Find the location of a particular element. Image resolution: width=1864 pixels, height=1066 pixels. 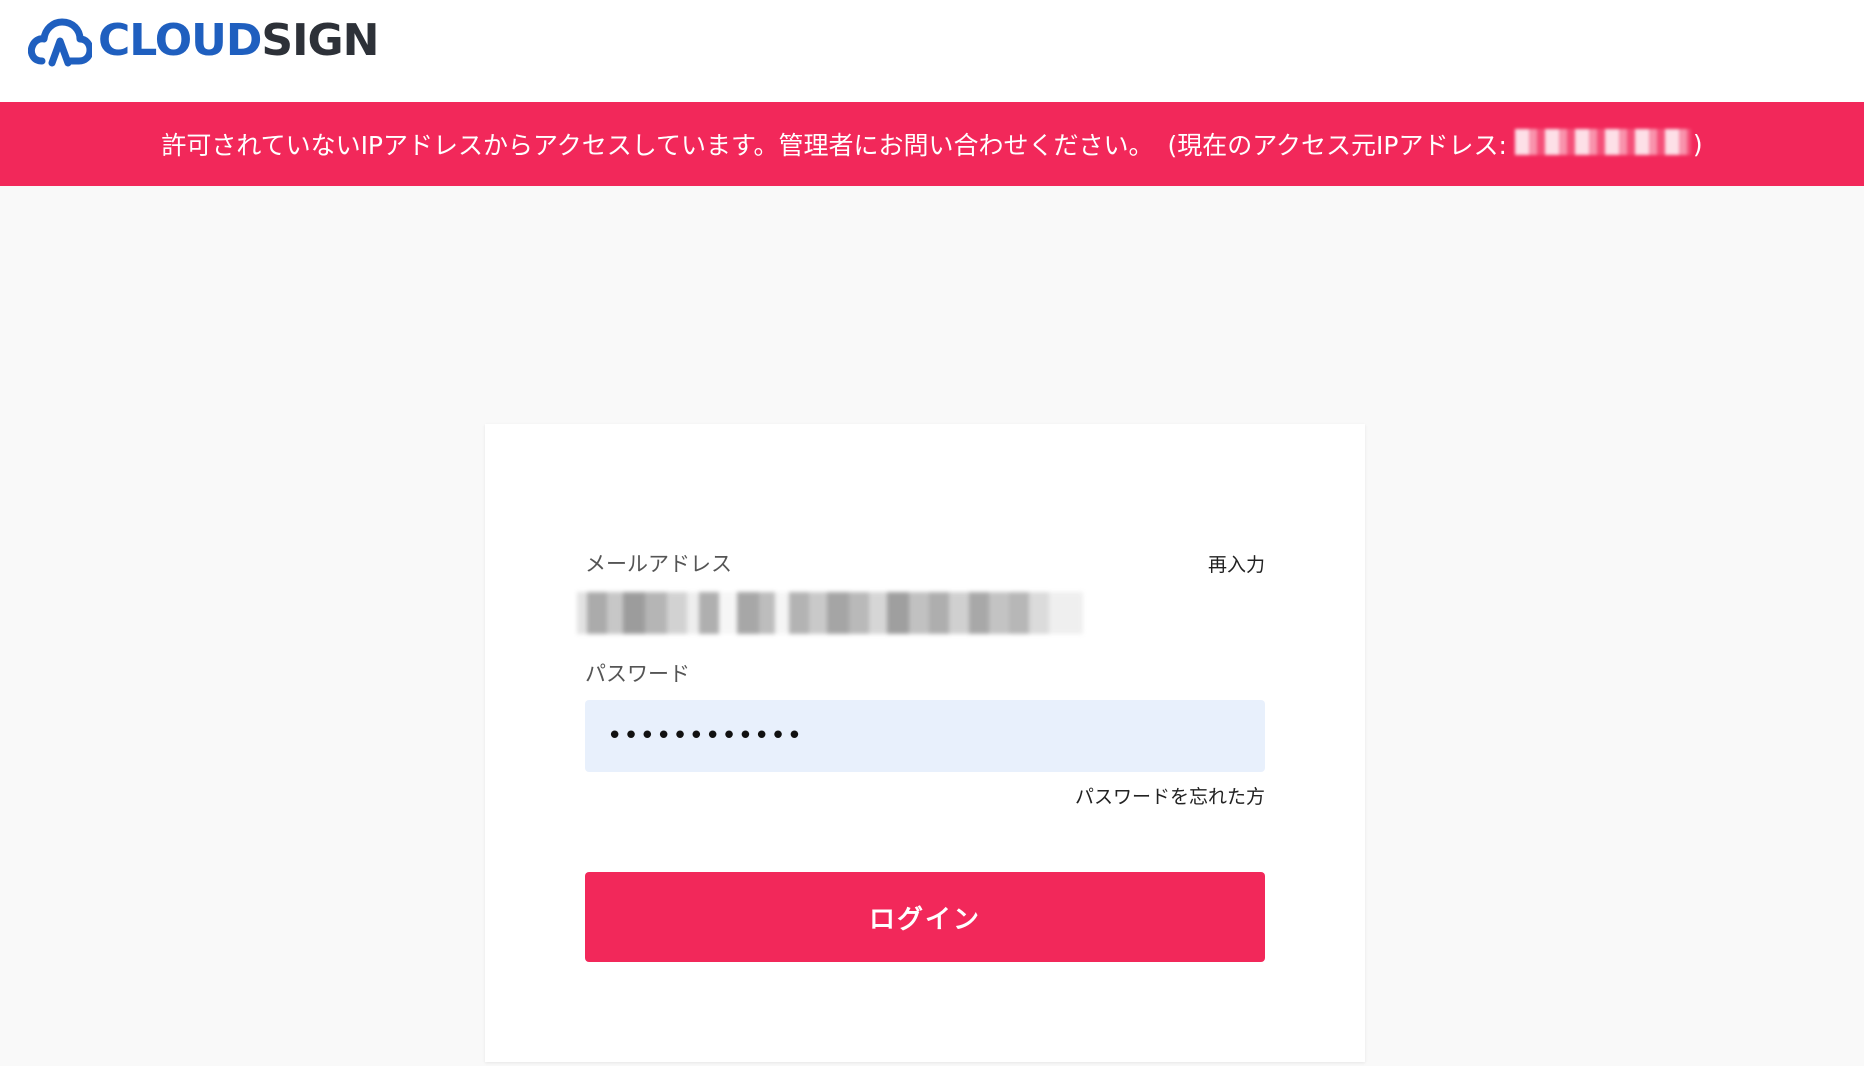

site-header: CLOUDSIGN is located at coordinates (932, 51).